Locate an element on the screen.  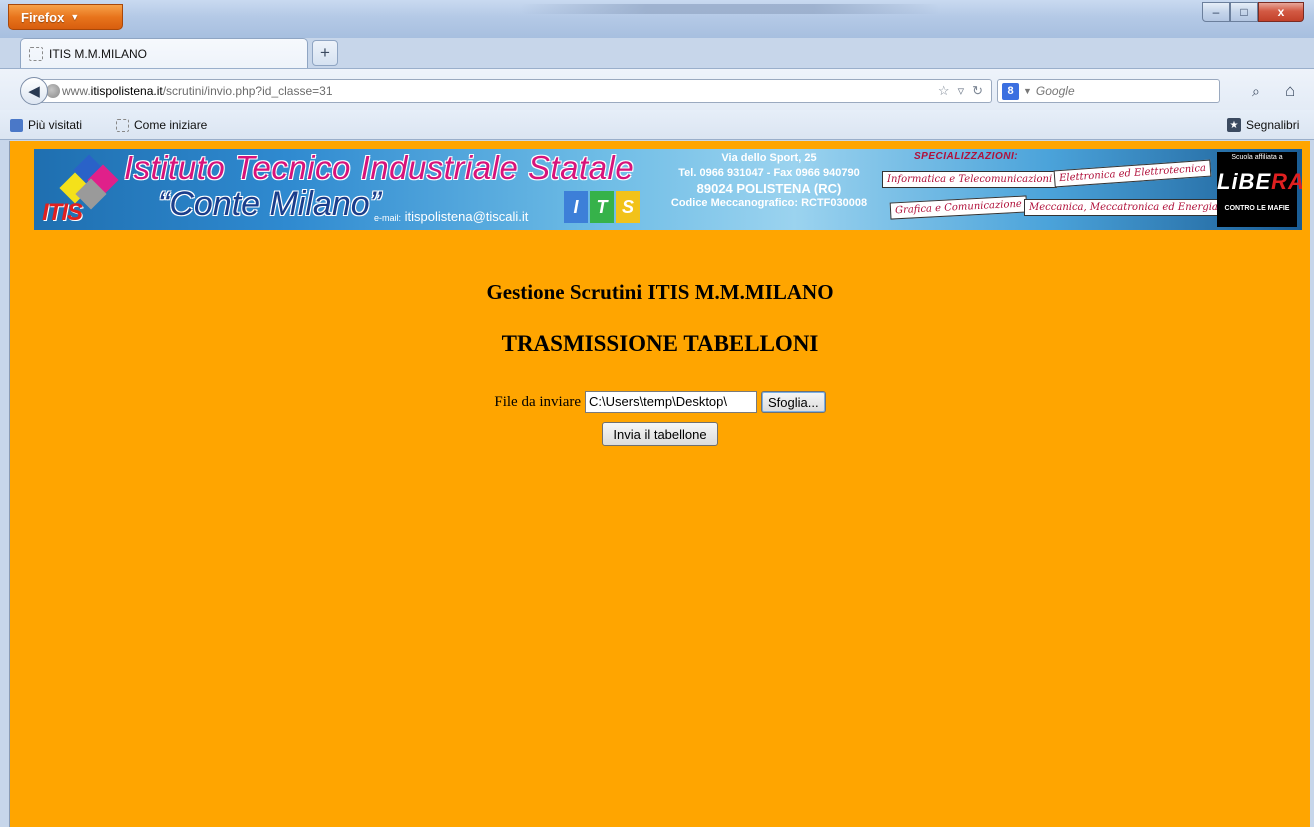
search-engine-dropdown-icon: ▼ is located at coordinates (1027, 91).